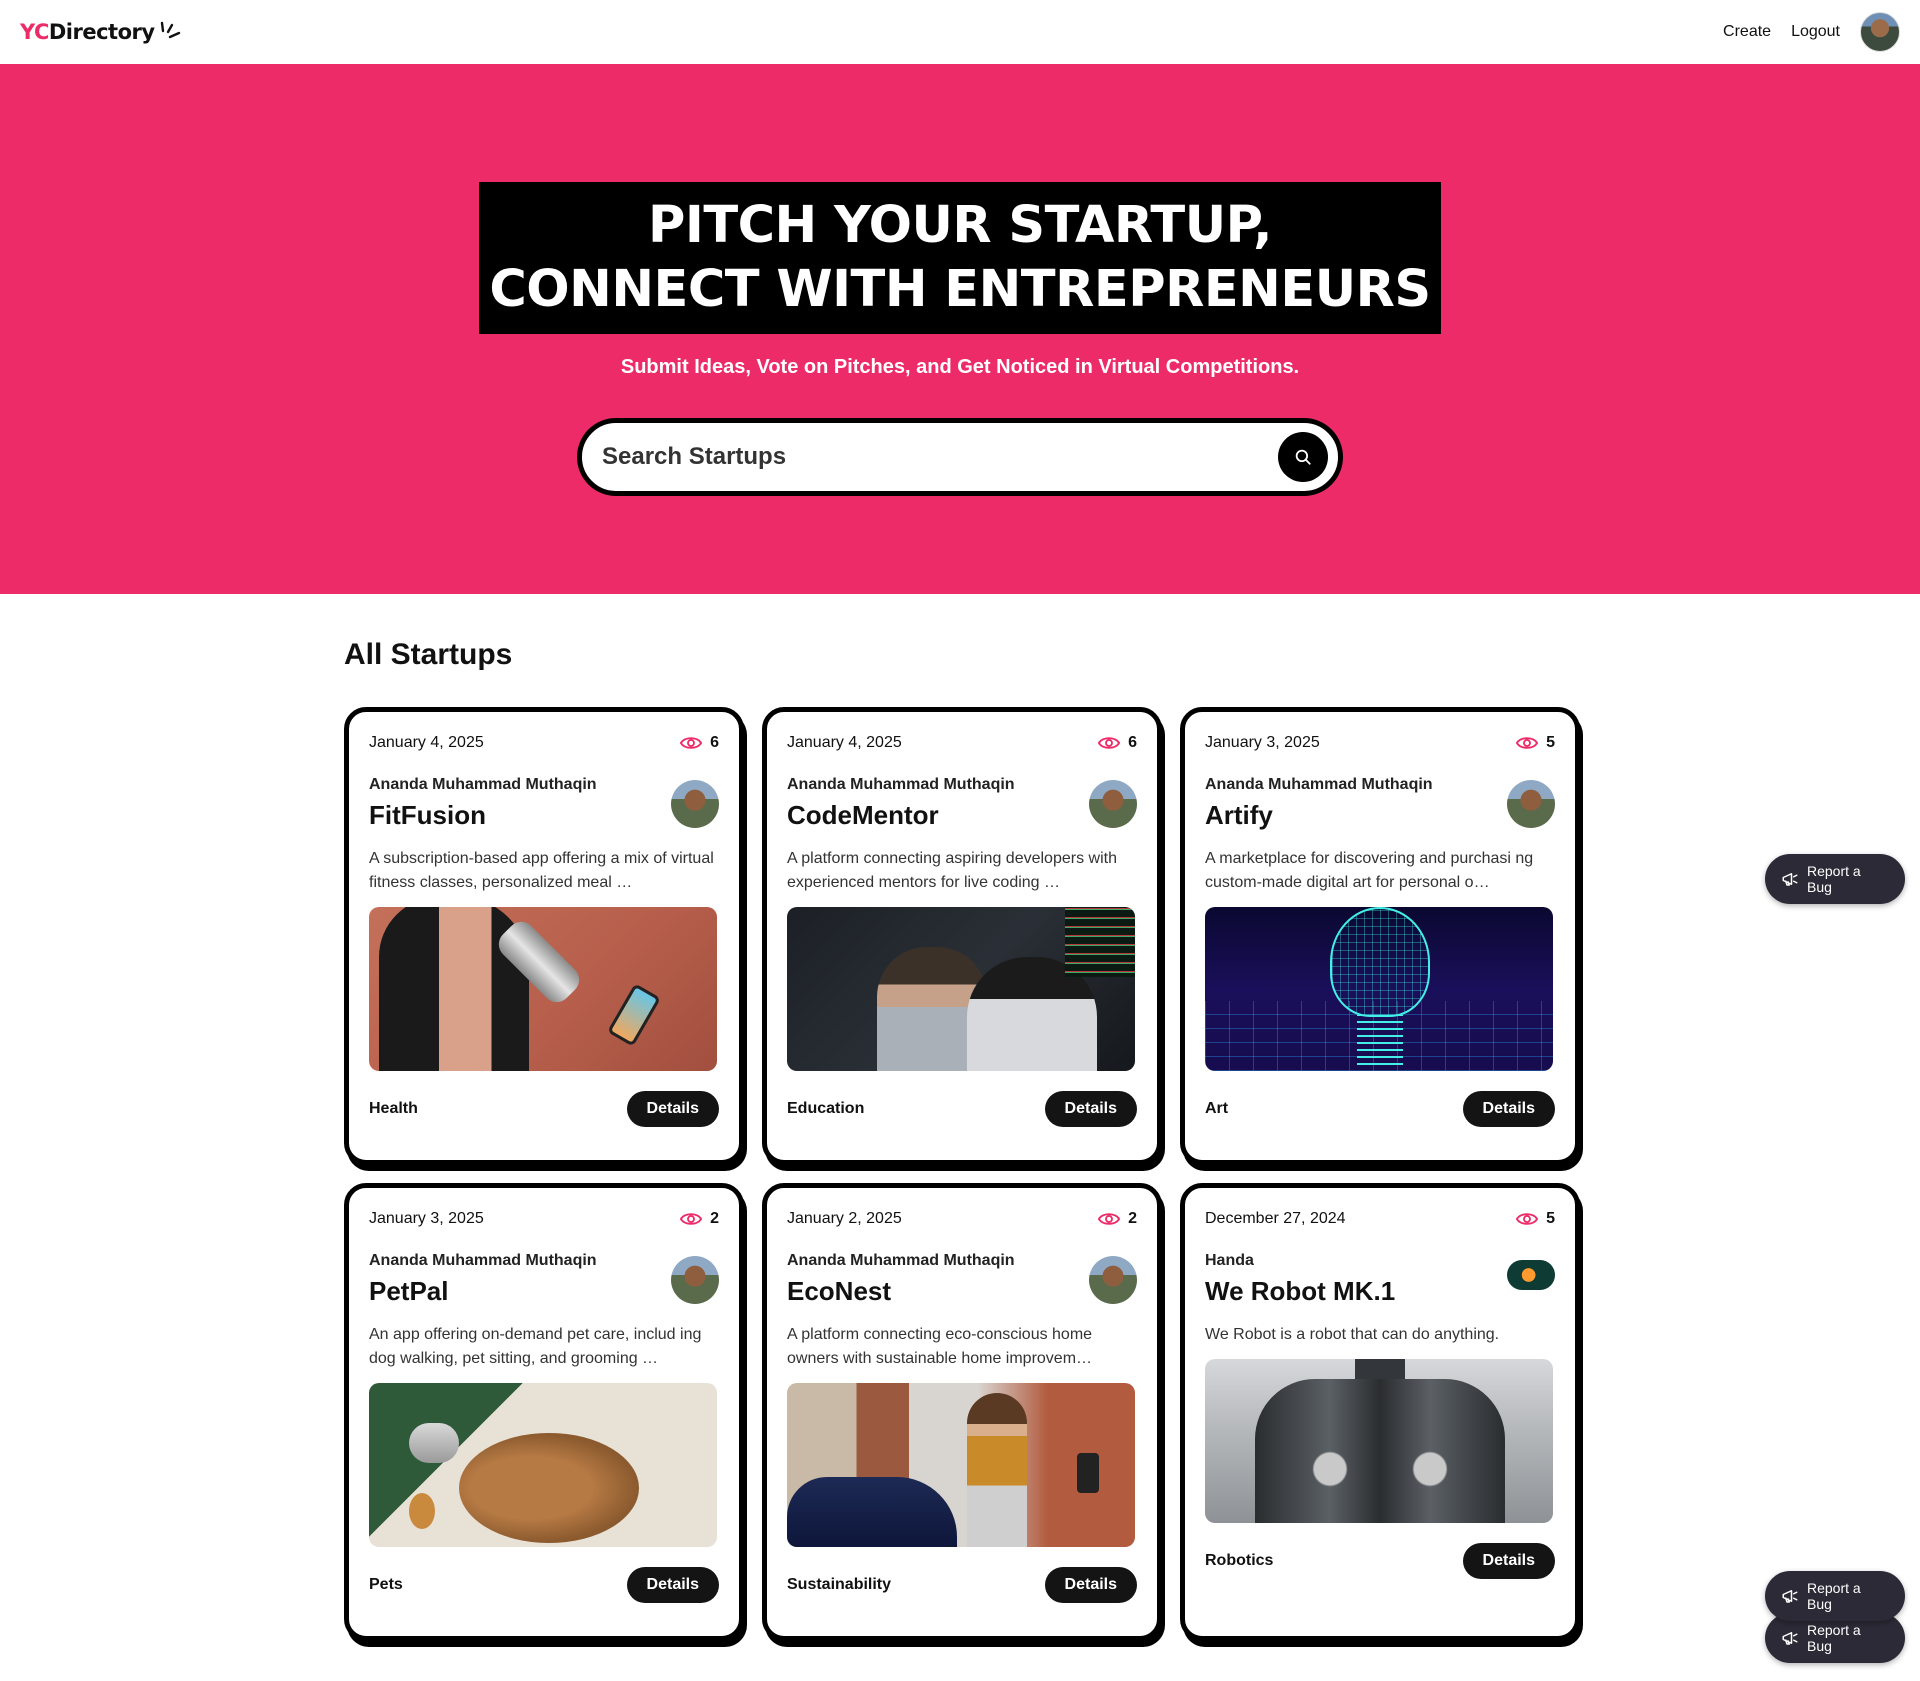 The height and width of the screenshot is (1681, 1920). Describe the element at coordinates (1300, 1291) in the screenshot. I see `card-title: We Robot MK.1` at that location.